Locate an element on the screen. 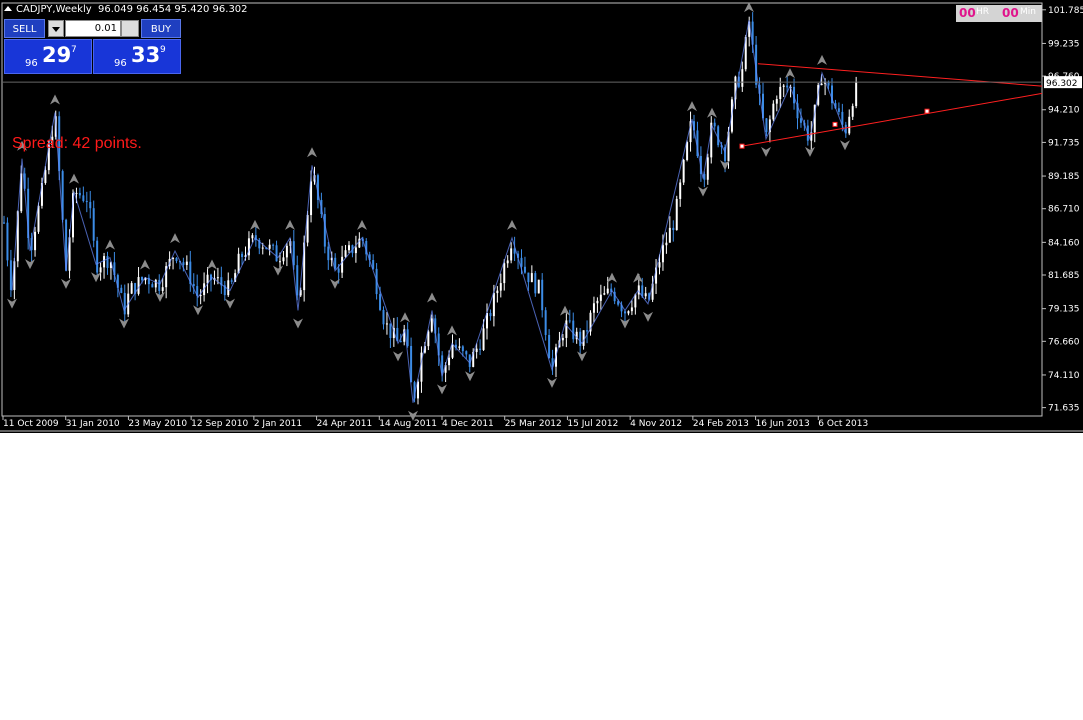 This screenshot has height=720, width=1083. buy-price-button: 96 33 9 is located at coordinates (137, 56).